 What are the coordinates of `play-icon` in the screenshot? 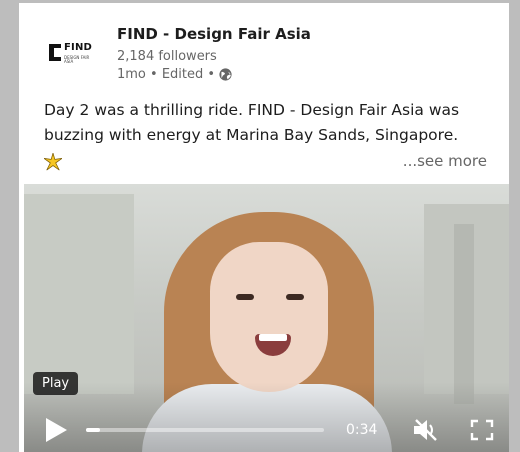 It's located at (56, 430).